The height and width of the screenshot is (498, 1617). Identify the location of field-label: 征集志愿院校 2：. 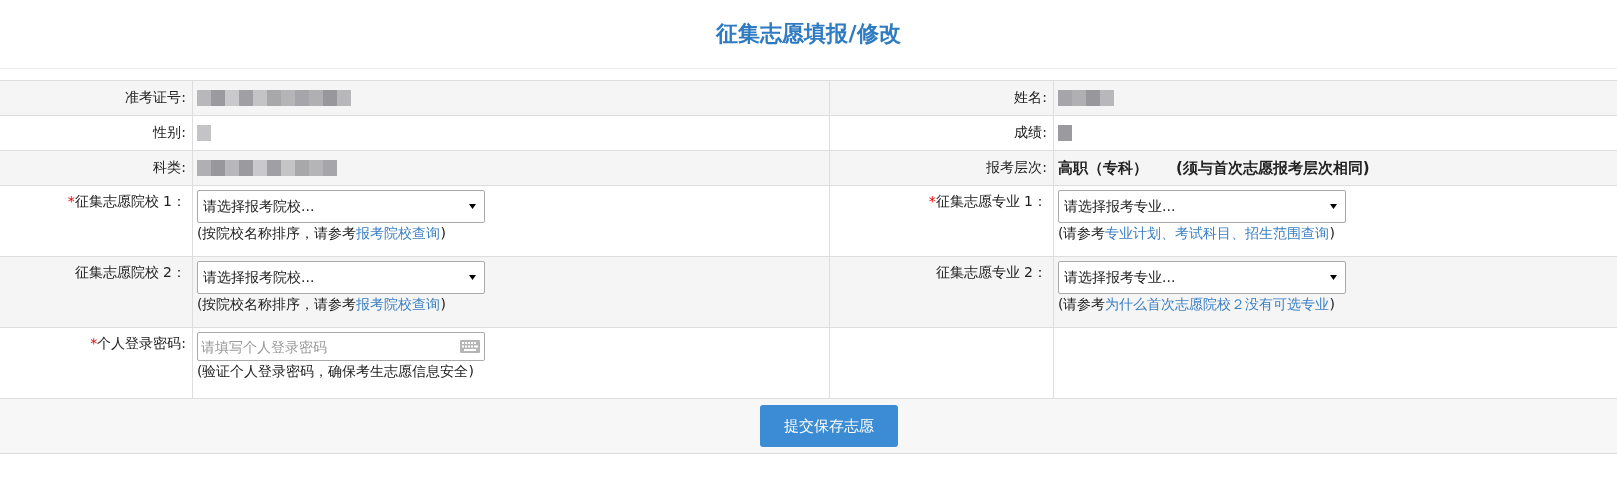
(130, 272).